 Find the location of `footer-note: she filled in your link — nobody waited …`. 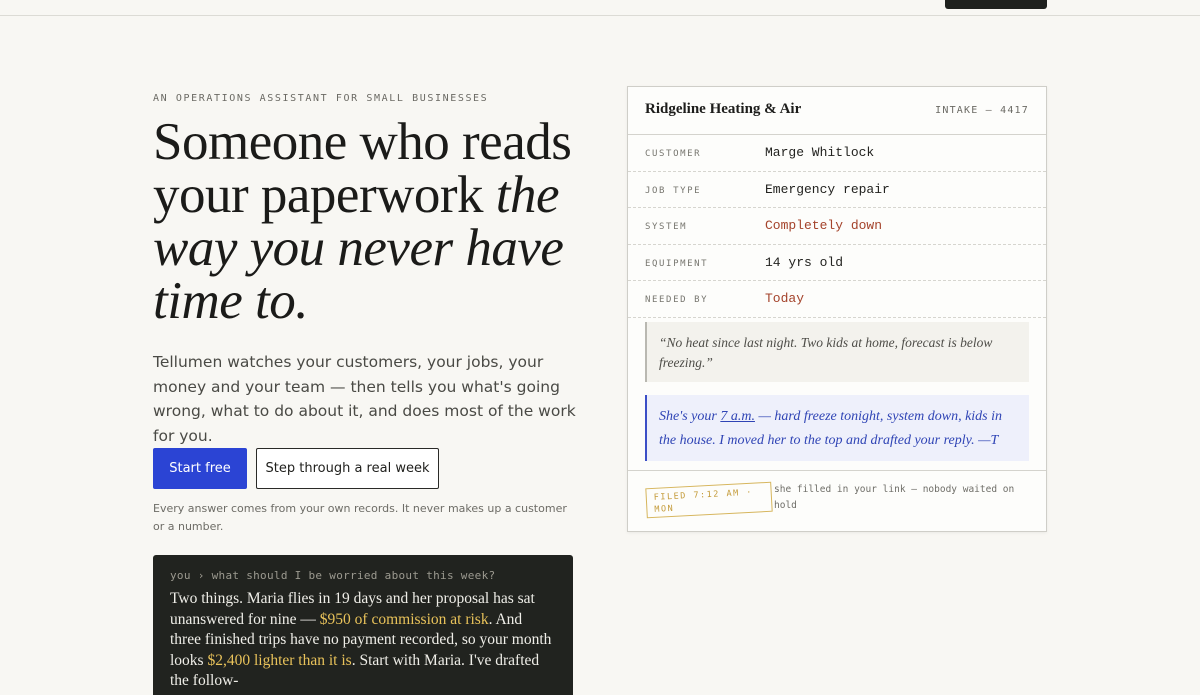

footer-note: she filled in your link — nobody waited … is located at coordinates (894, 497).